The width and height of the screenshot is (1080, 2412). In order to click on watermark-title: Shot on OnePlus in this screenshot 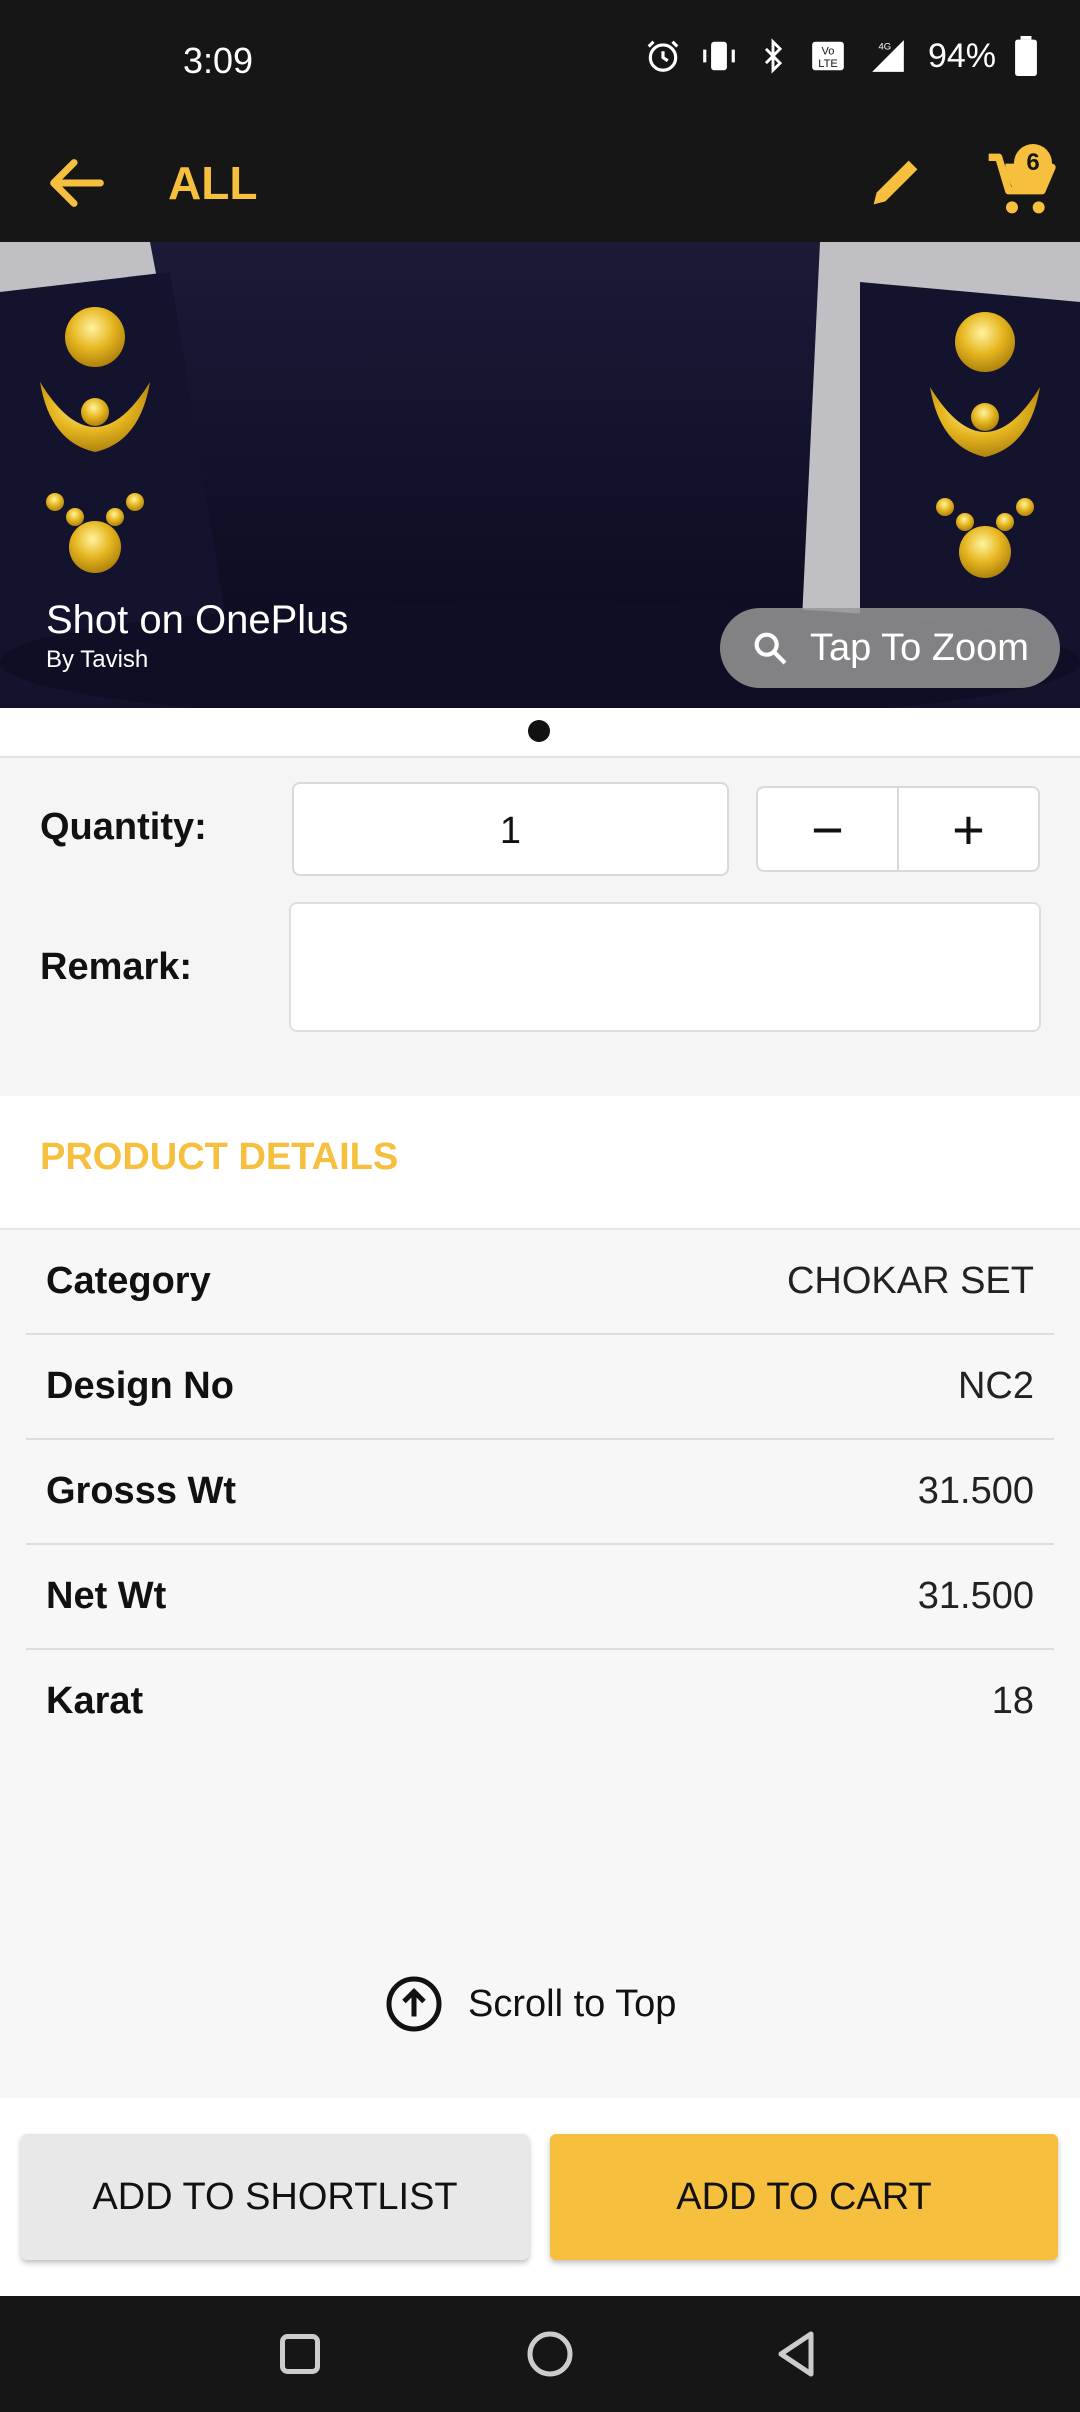, I will do `click(197, 620)`.